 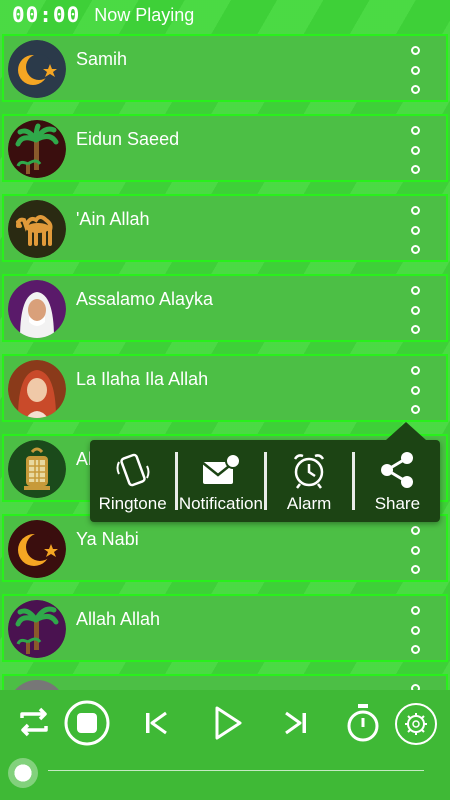 What do you see at coordinates (236, 770) in the screenshot?
I see `seek-bar` at bounding box center [236, 770].